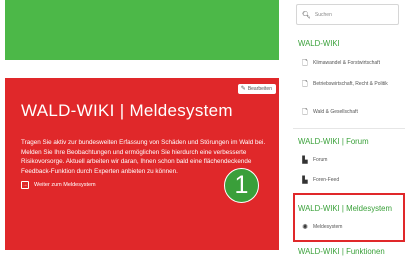 The height and width of the screenshot is (257, 405). I want to click on highlight-box, so click(349, 217).